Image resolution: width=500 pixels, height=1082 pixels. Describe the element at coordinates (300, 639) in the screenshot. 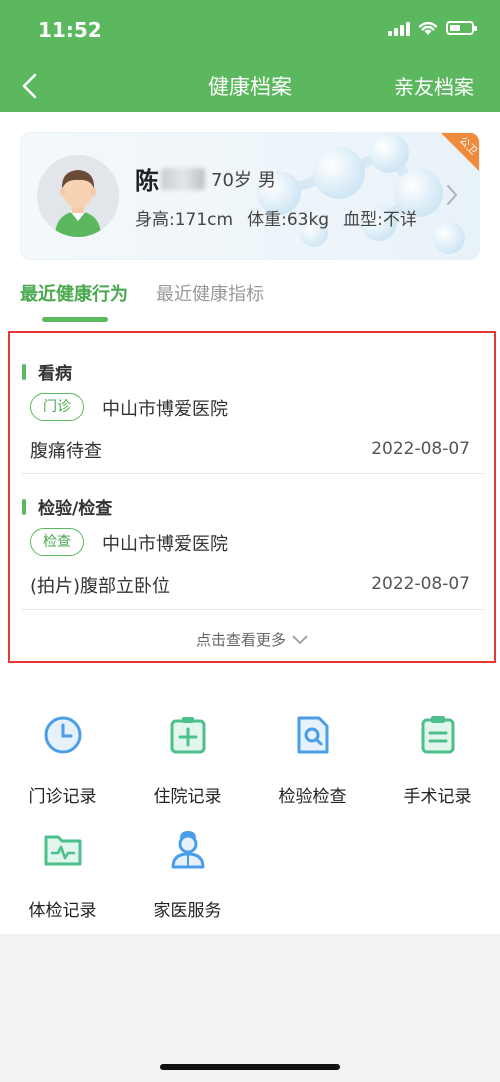

I see `chevron-down-icon` at that location.